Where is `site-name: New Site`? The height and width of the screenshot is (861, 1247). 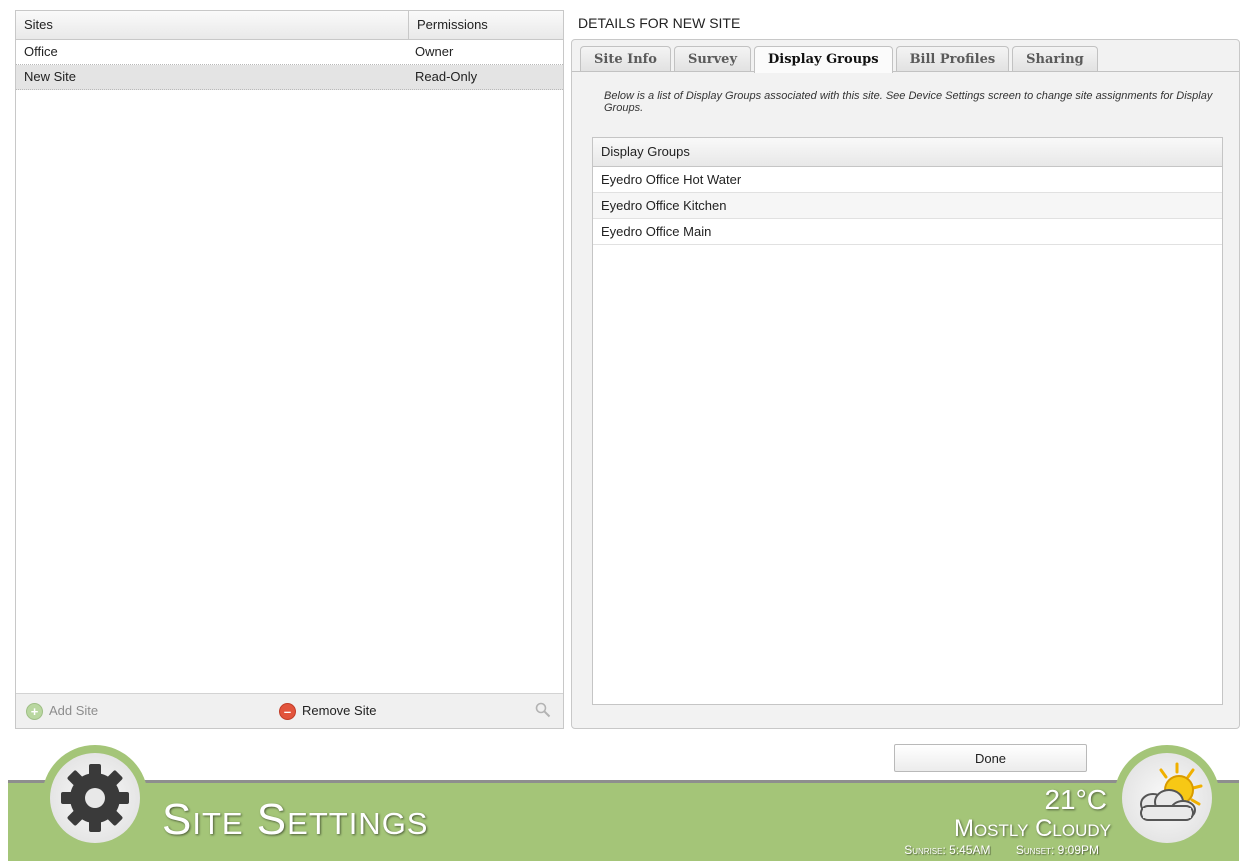
site-name: New Site is located at coordinates (50, 76).